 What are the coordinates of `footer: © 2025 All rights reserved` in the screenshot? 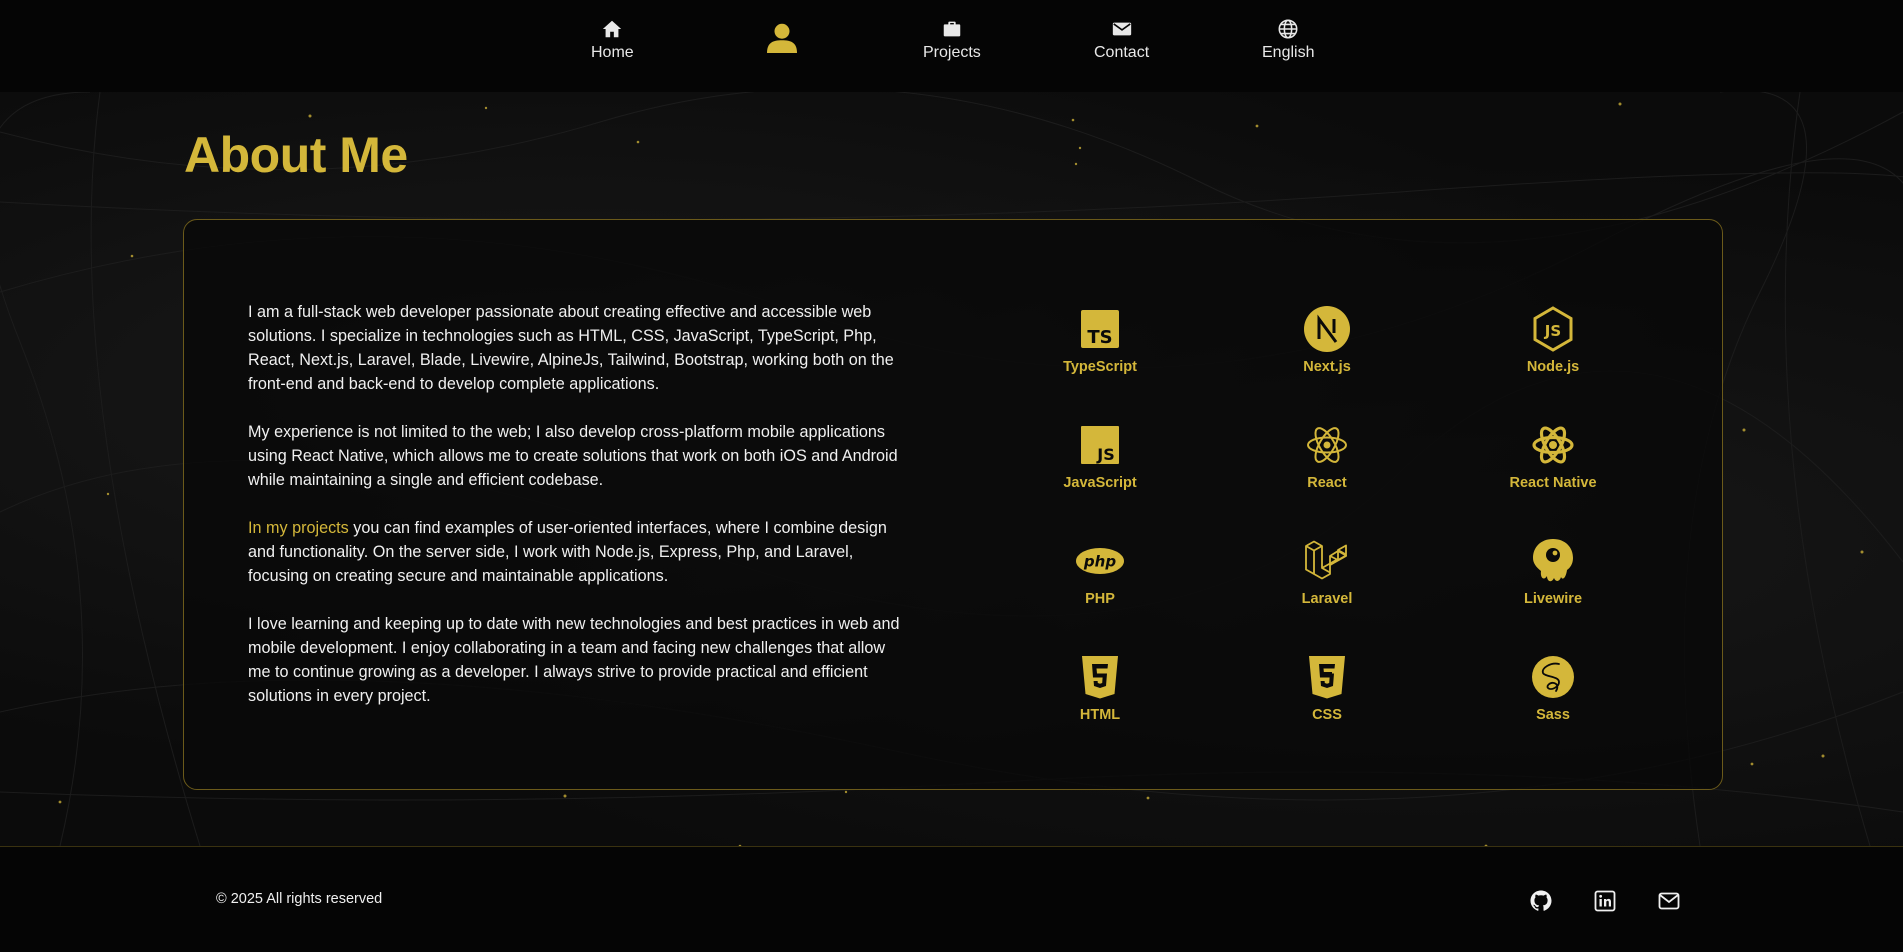 It's located at (951, 899).